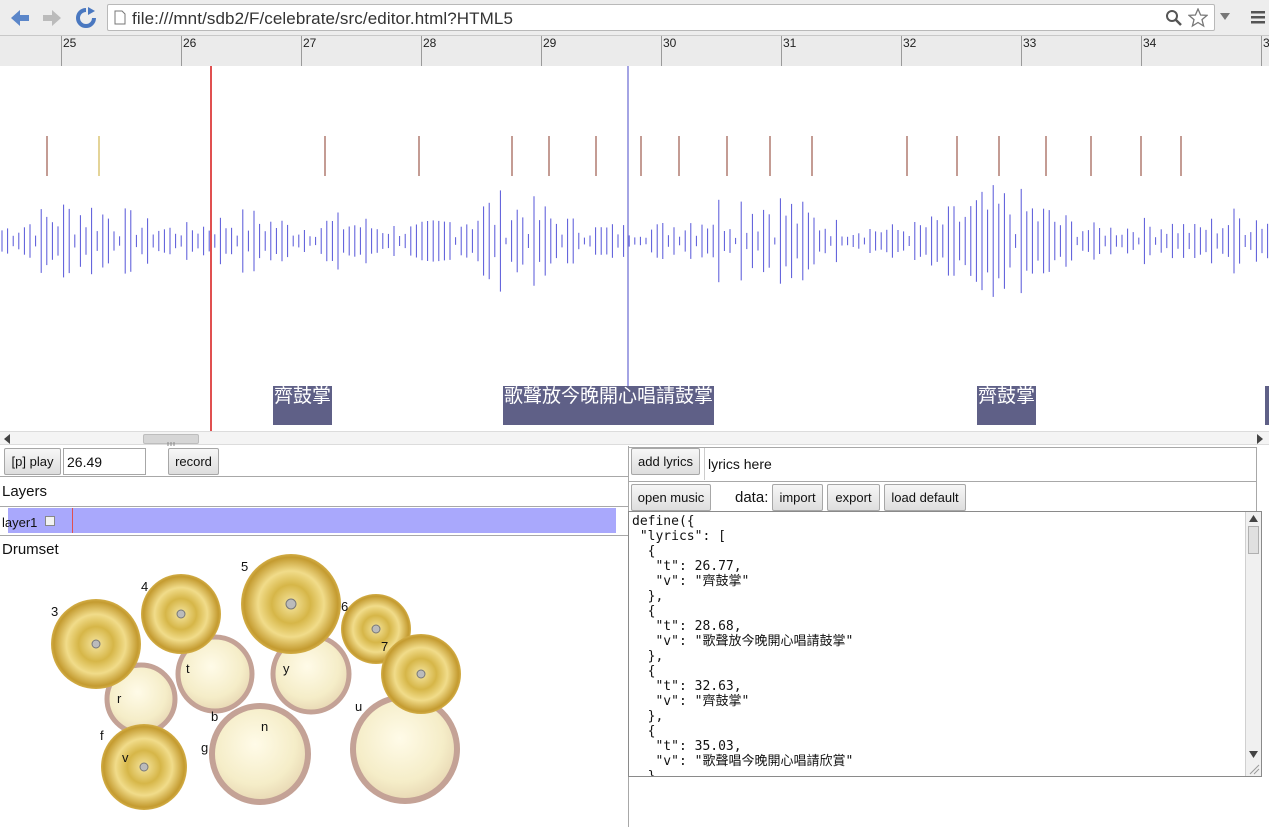  What do you see at coordinates (1254, 769) in the screenshot?
I see `resize-grip-icon` at bounding box center [1254, 769].